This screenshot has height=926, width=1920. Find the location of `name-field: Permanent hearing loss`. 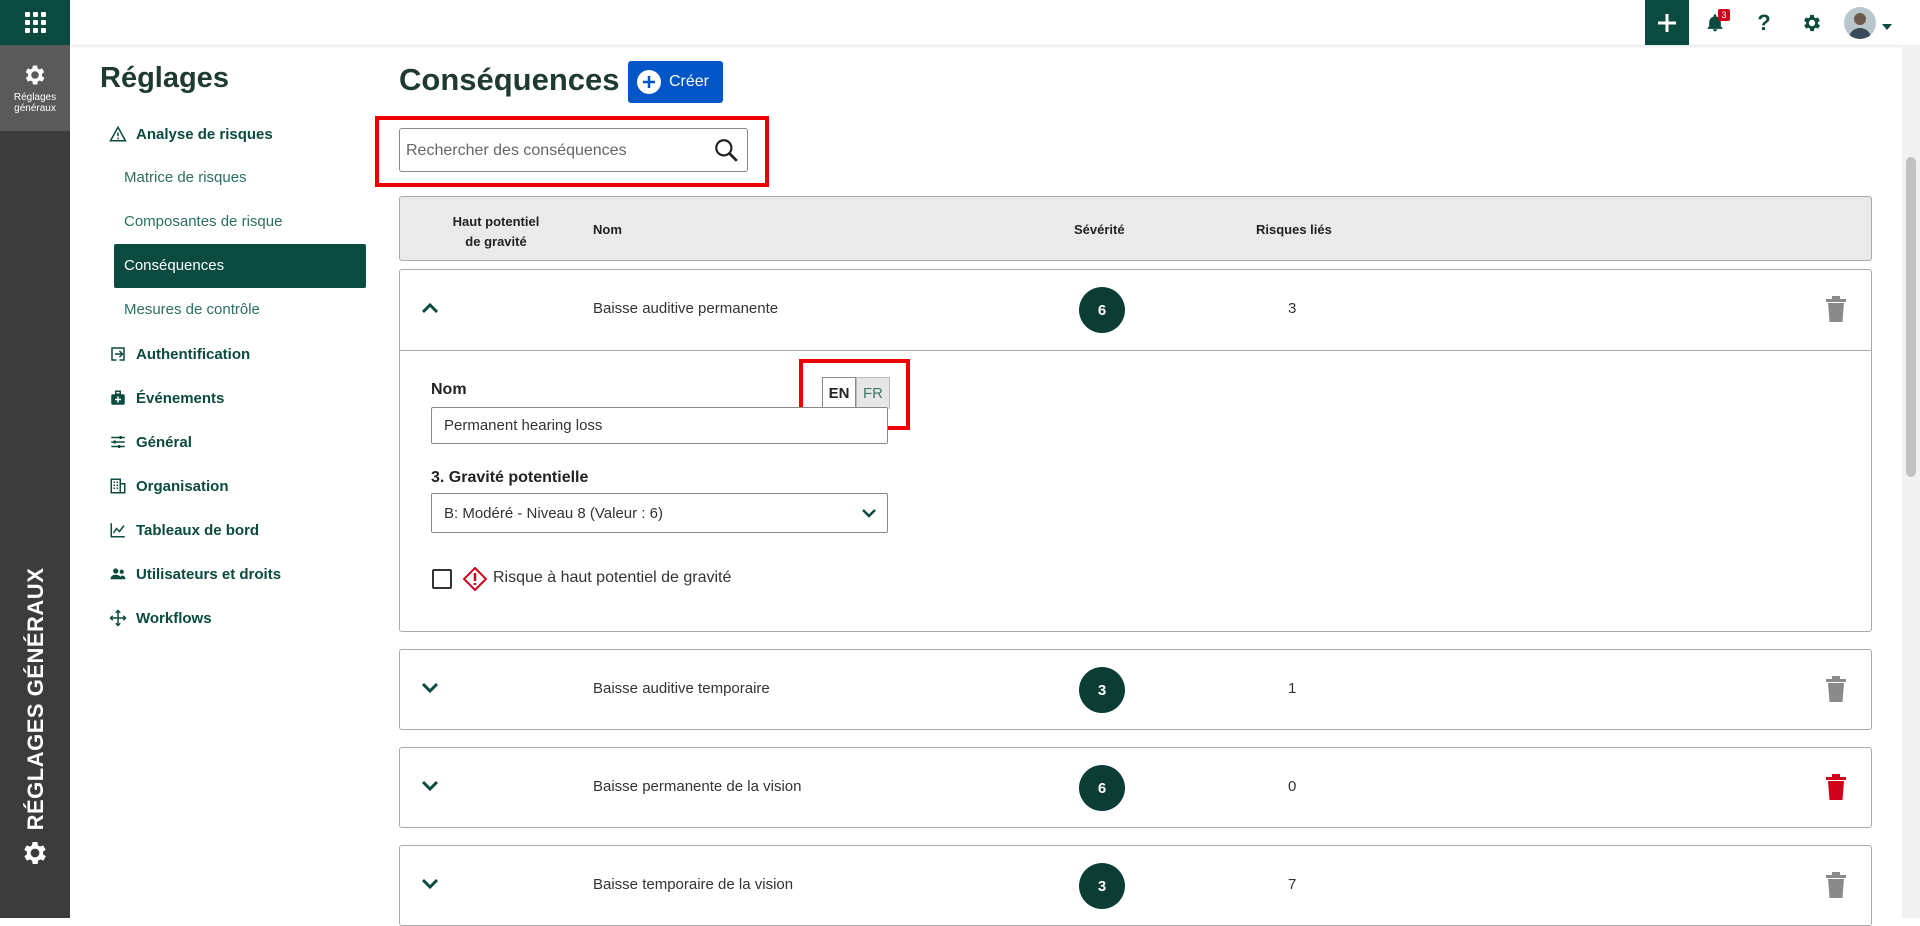

name-field: Permanent hearing loss is located at coordinates (659, 425).